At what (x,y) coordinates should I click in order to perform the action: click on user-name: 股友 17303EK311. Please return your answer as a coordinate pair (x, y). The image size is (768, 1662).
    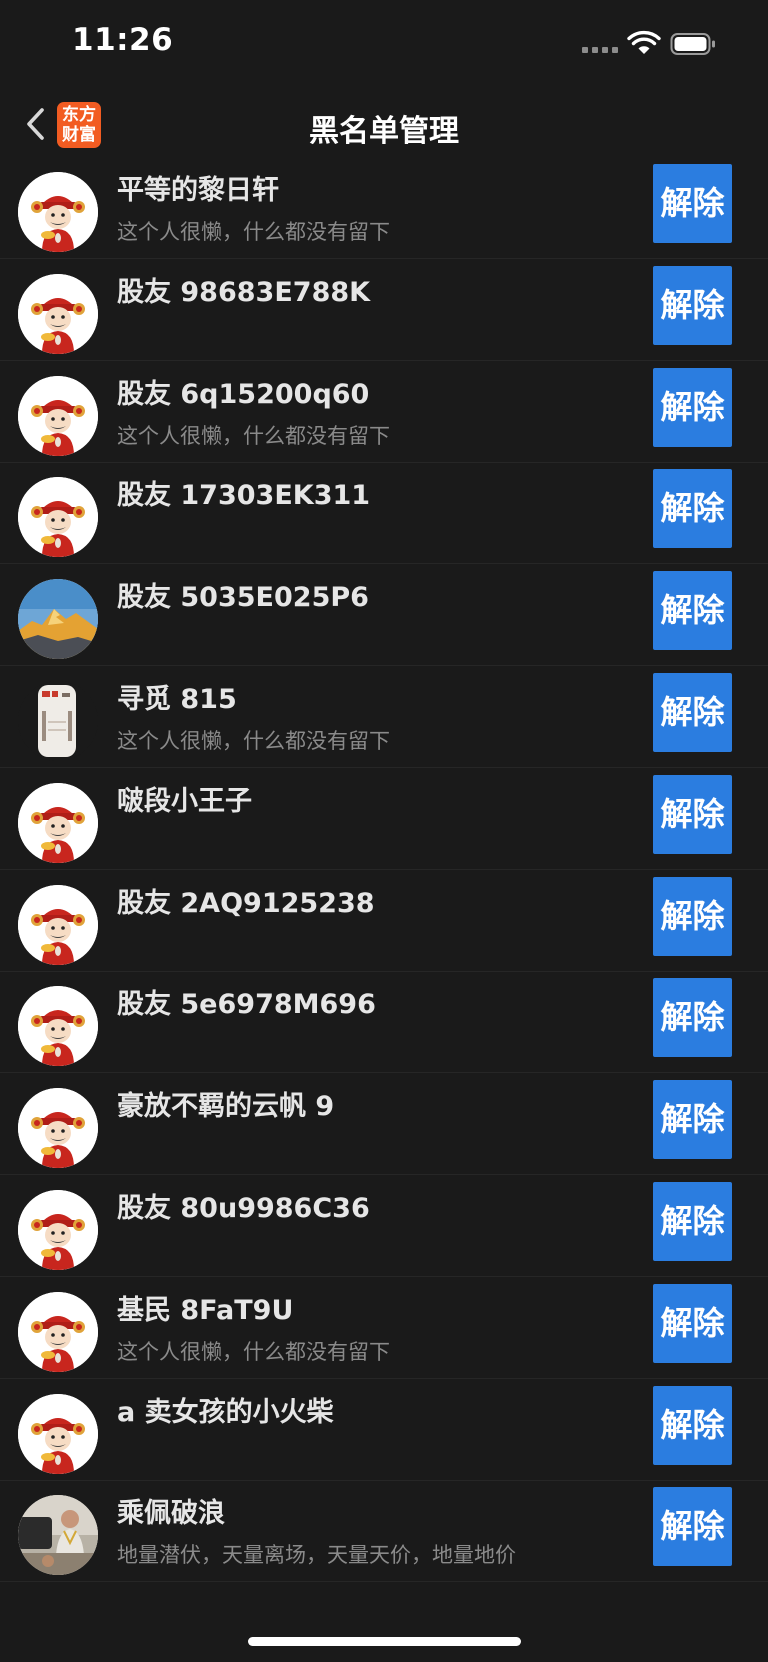
    Looking at the image, I should click on (243, 492).